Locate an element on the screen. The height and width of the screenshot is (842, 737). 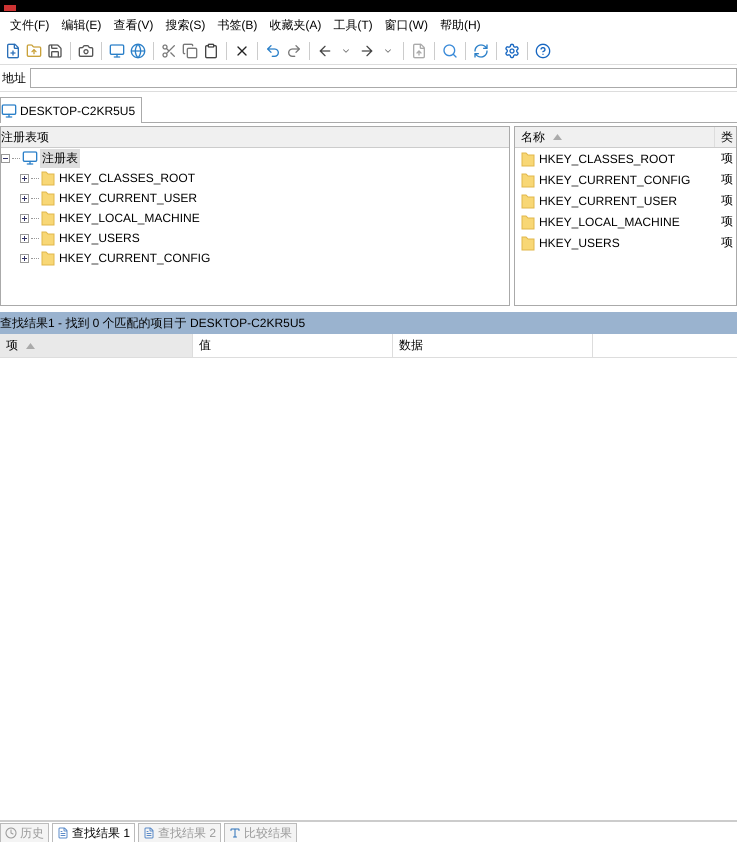
column-header: 值 is located at coordinates (293, 345).